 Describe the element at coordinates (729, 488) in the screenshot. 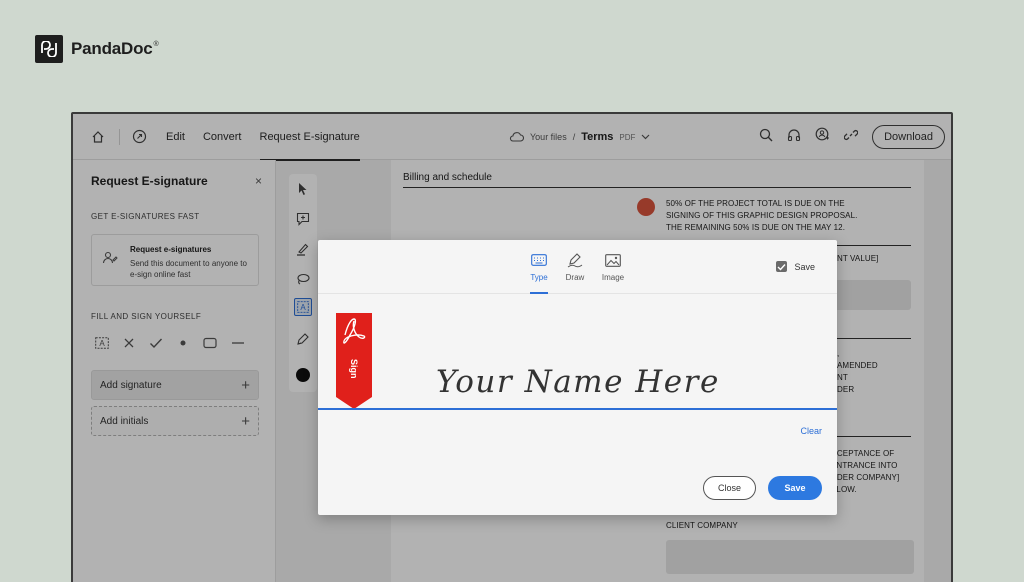

I see `close-button: Close` at that location.